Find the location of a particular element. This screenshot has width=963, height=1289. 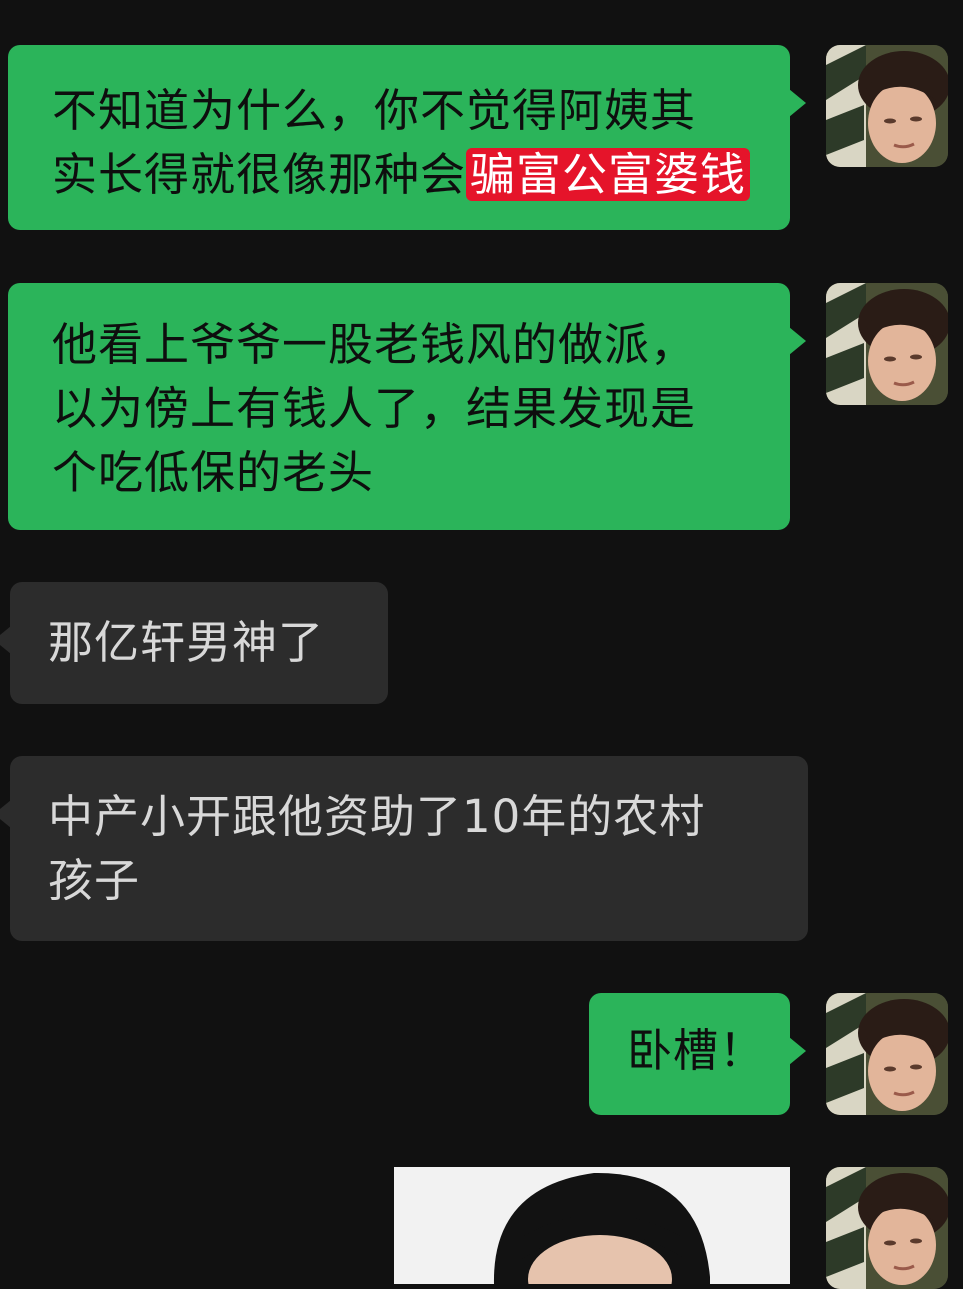

message-bubble-outgoing: 卧槽！ is located at coordinates (697, 1054).